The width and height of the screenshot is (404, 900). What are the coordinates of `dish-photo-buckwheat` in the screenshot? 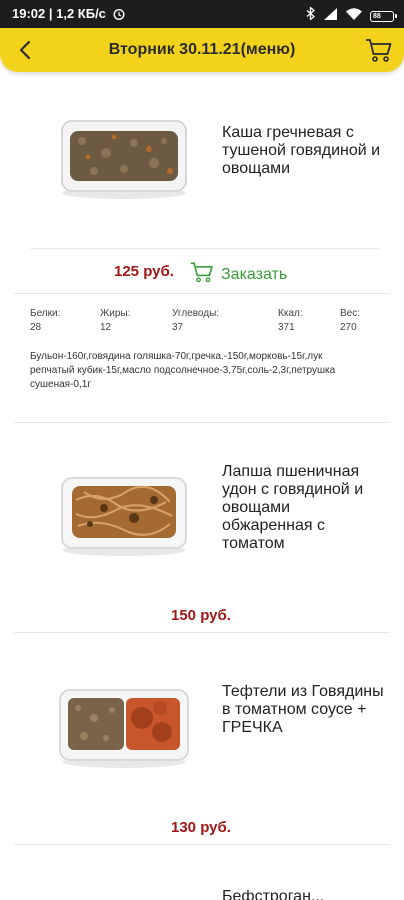 It's located at (124, 159).